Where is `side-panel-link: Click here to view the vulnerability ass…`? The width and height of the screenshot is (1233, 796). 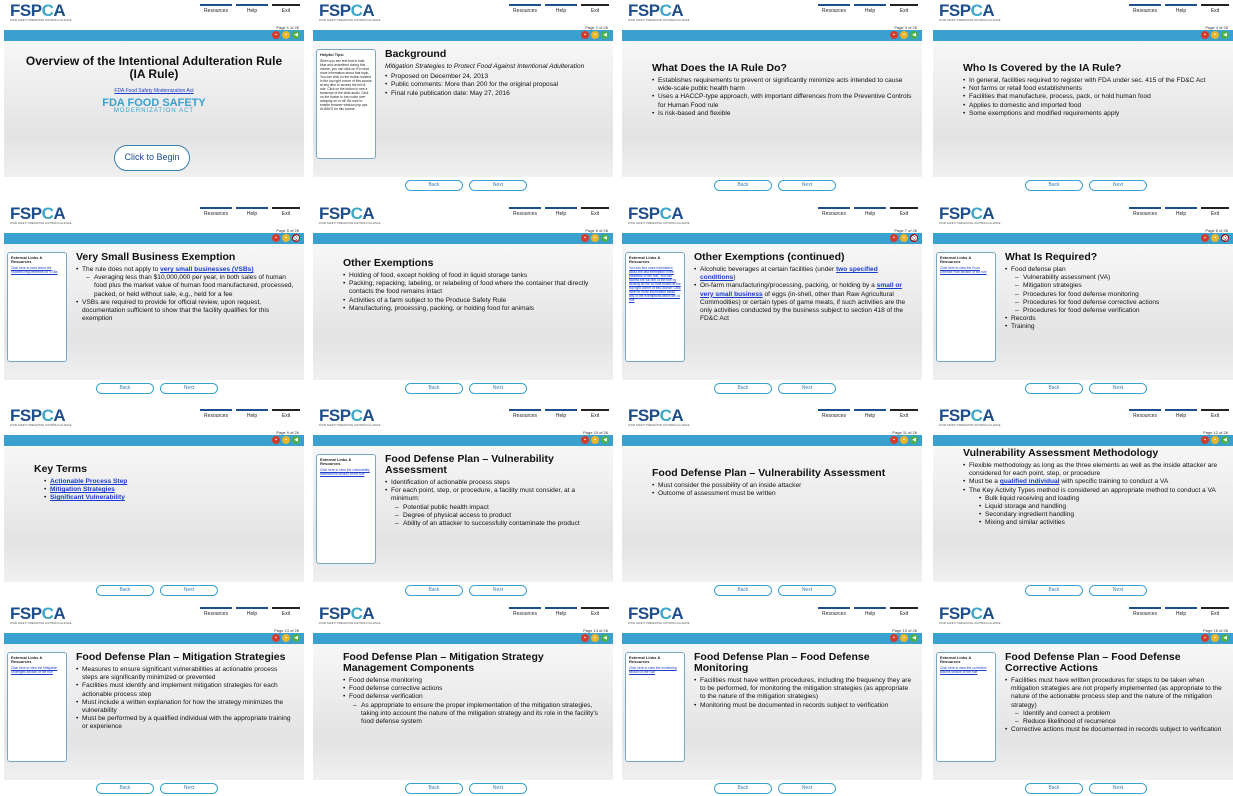
side-panel-link: Click here to view the vulnerability ass… is located at coordinates (346, 472).